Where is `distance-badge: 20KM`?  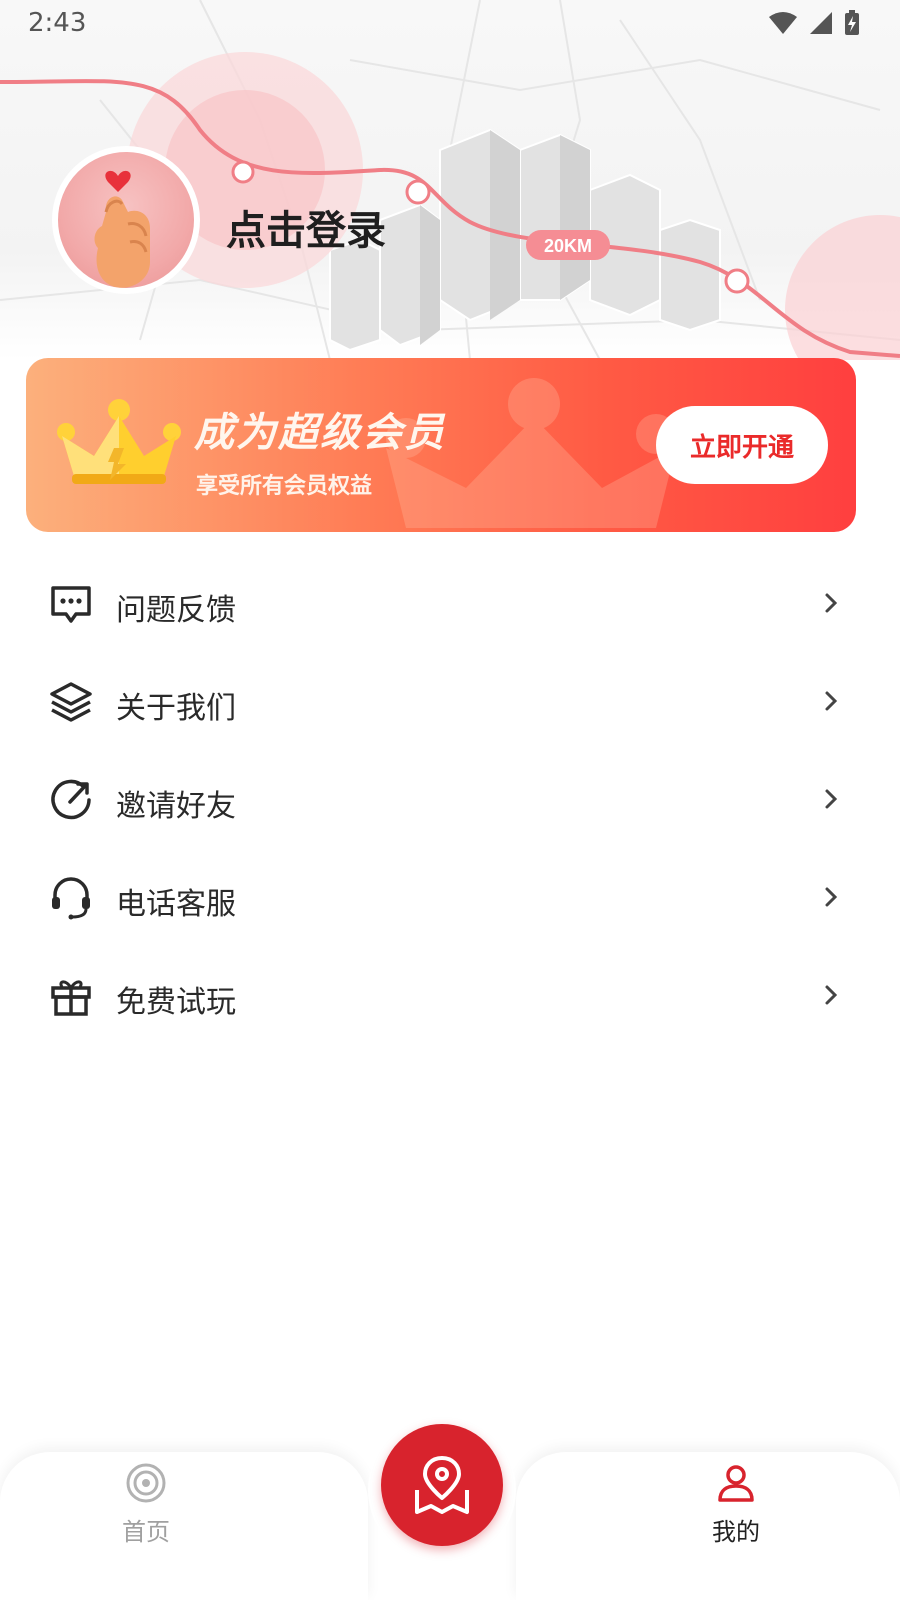
distance-badge: 20KM is located at coordinates (568, 246).